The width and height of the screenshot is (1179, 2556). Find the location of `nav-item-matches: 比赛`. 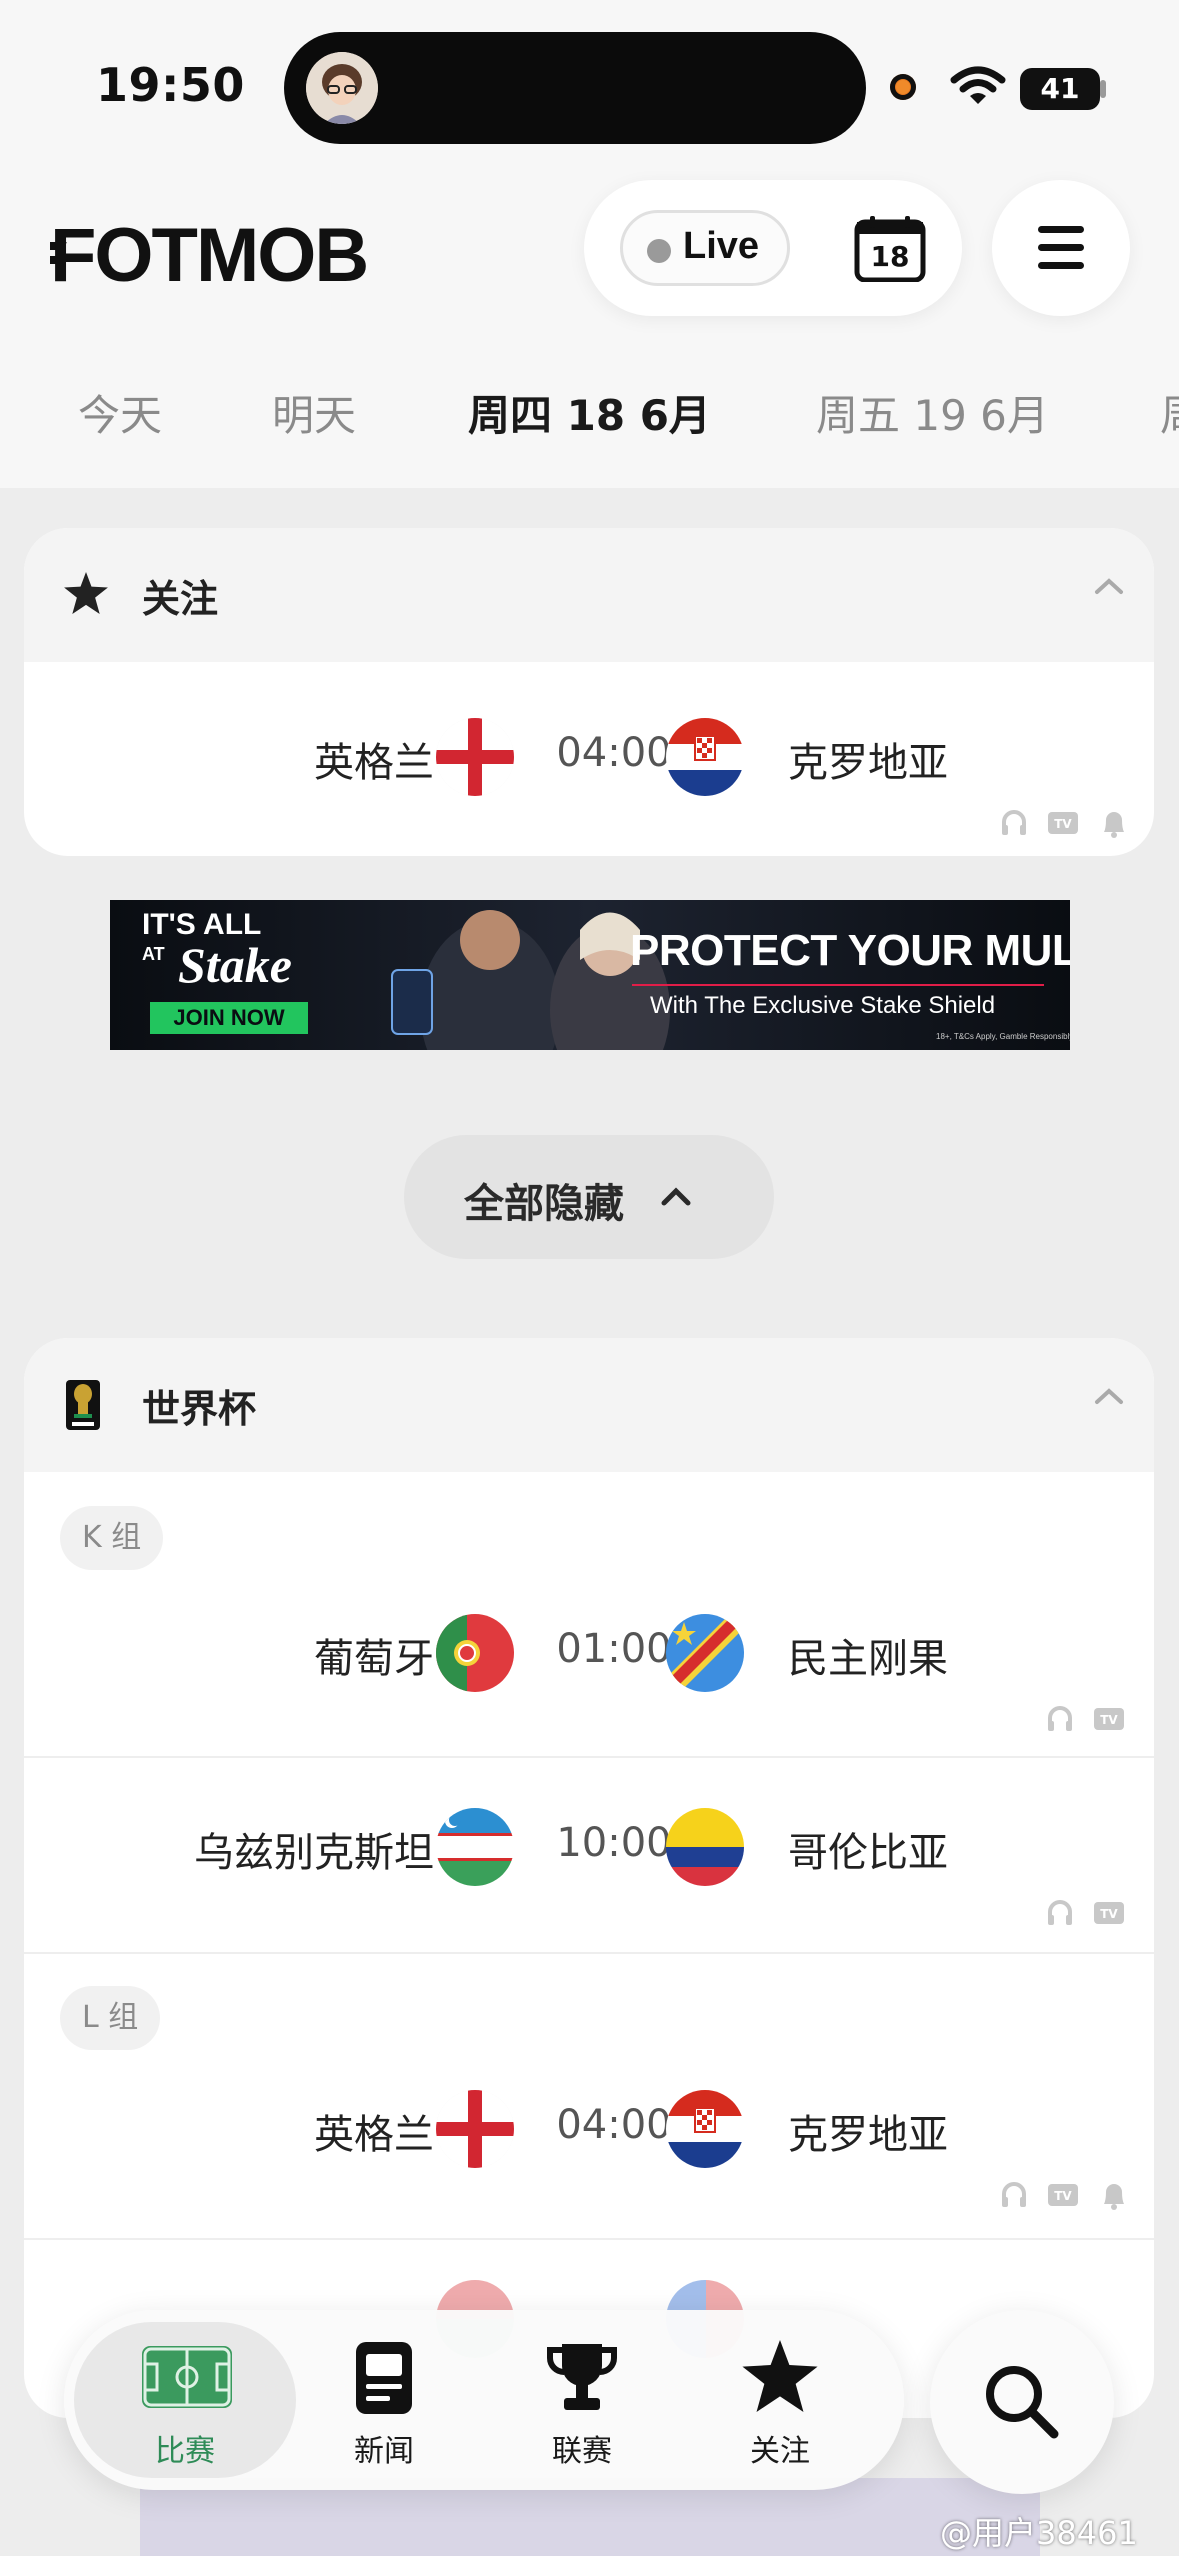

nav-item-matches: 比赛 is located at coordinates (185, 2400).